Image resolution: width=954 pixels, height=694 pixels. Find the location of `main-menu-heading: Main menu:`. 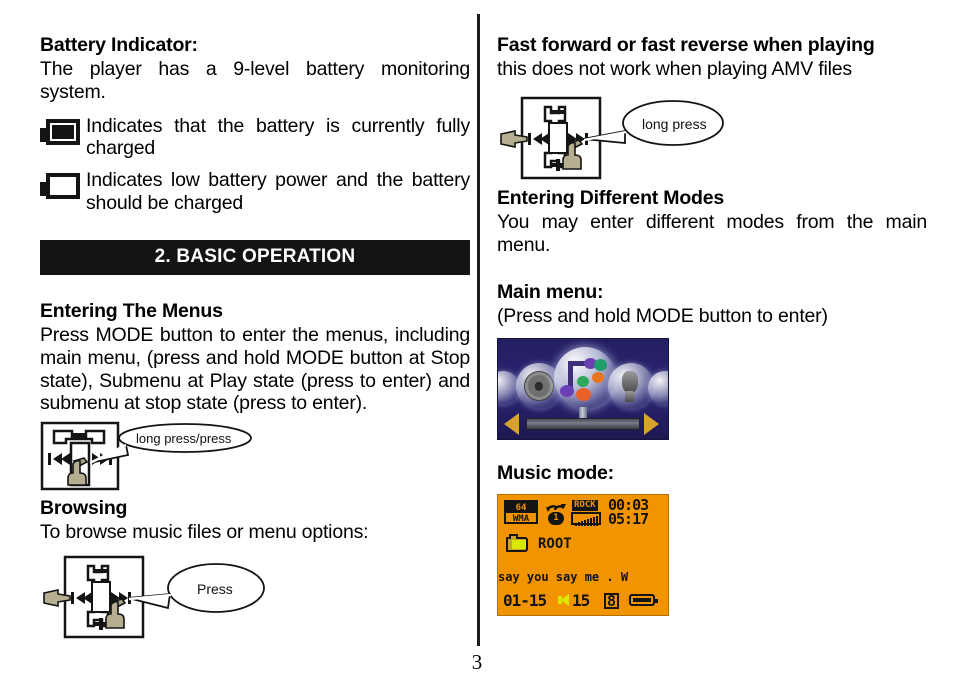

main-menu-heading: Main menu: is located at coordinates (550, 292).